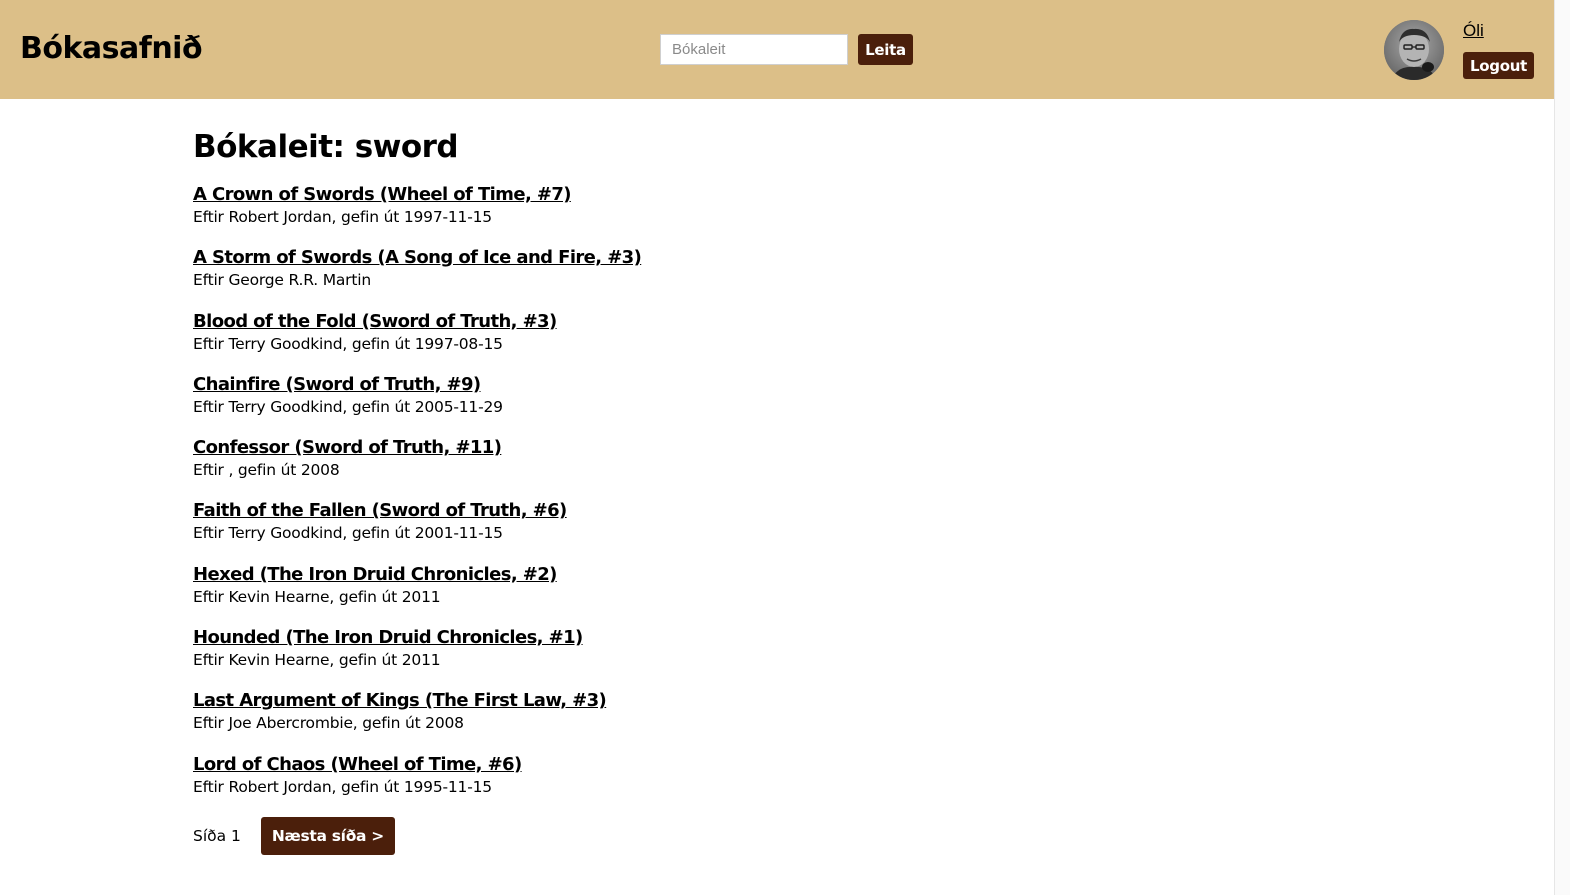 The height and width of the screenshot is (895, 1585). Describe the element at coordinates (337, 385) in the screenshot. I see `book-title-link: Chainfire (Sword of Truth, #9)` at that location.